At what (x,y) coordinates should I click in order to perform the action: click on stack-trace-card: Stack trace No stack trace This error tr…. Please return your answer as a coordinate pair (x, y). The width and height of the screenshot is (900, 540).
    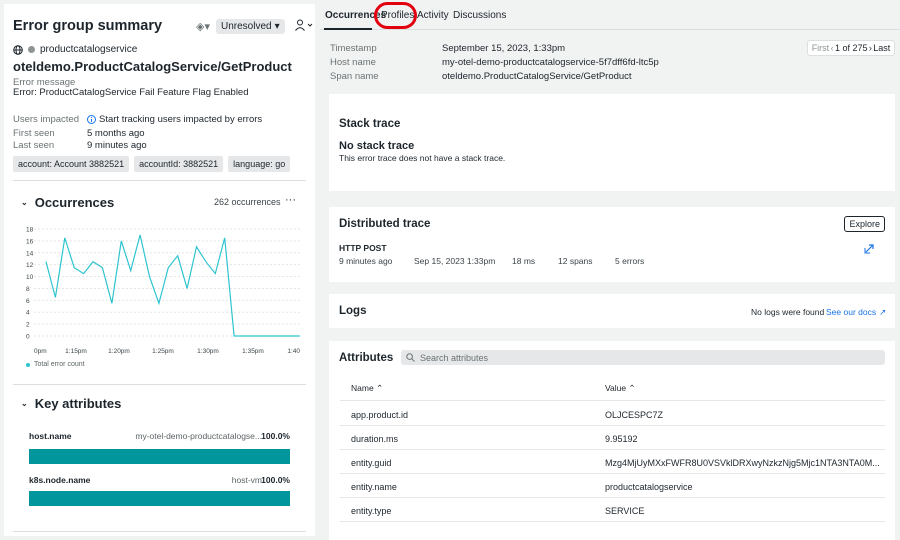
    Looking at the image, I should click on (612, 142).